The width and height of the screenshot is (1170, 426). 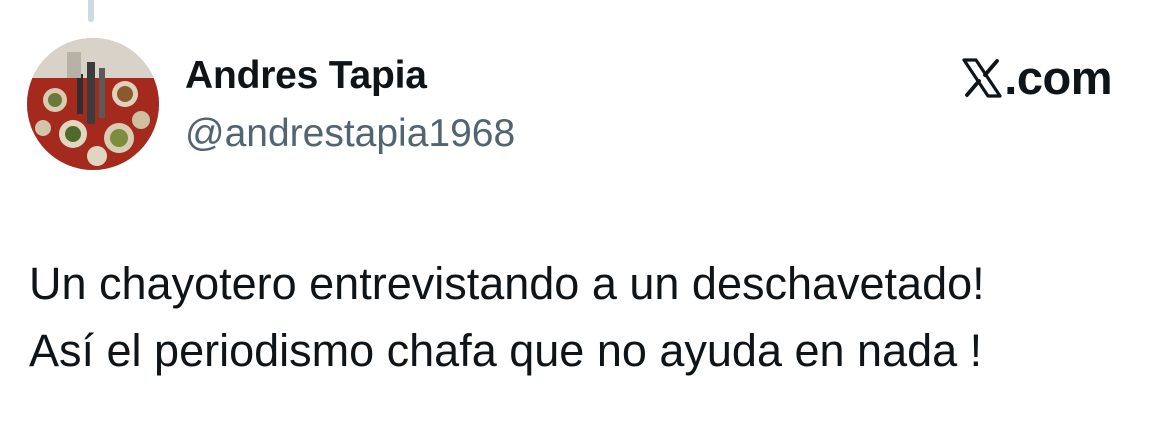 I want to click on thread-connector-line, so click(x=91, y=11).